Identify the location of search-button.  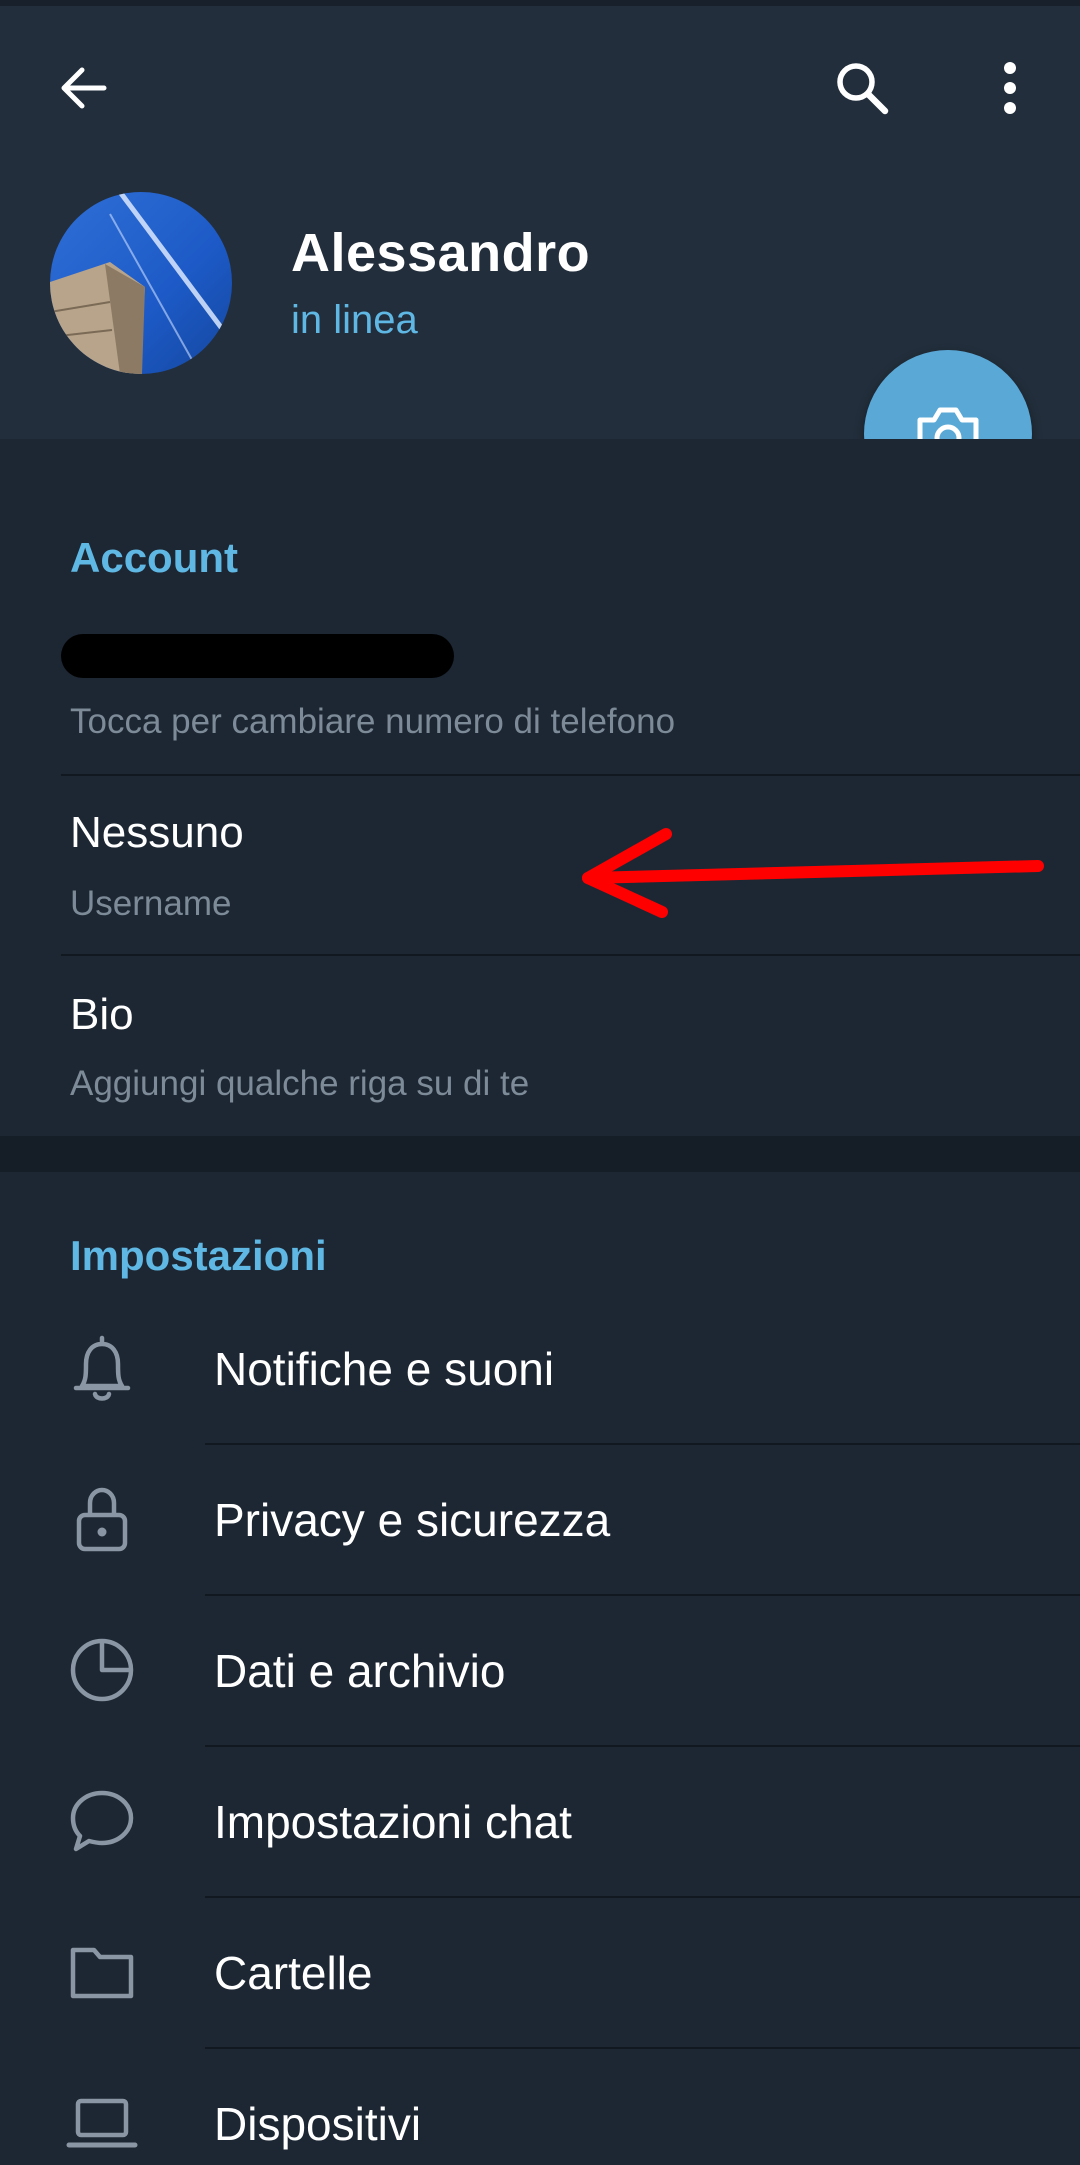
(862, 88).